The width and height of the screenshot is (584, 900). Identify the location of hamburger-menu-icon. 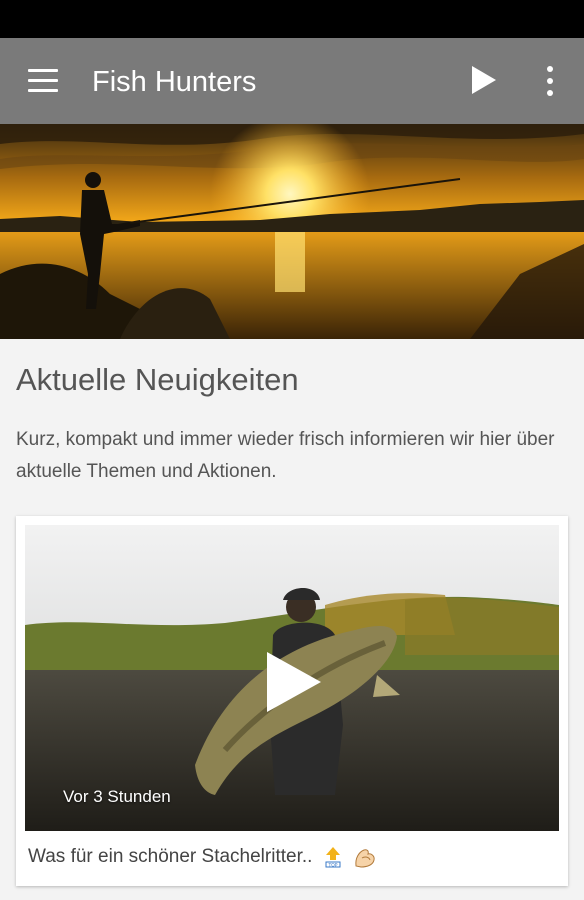
(43, 81).